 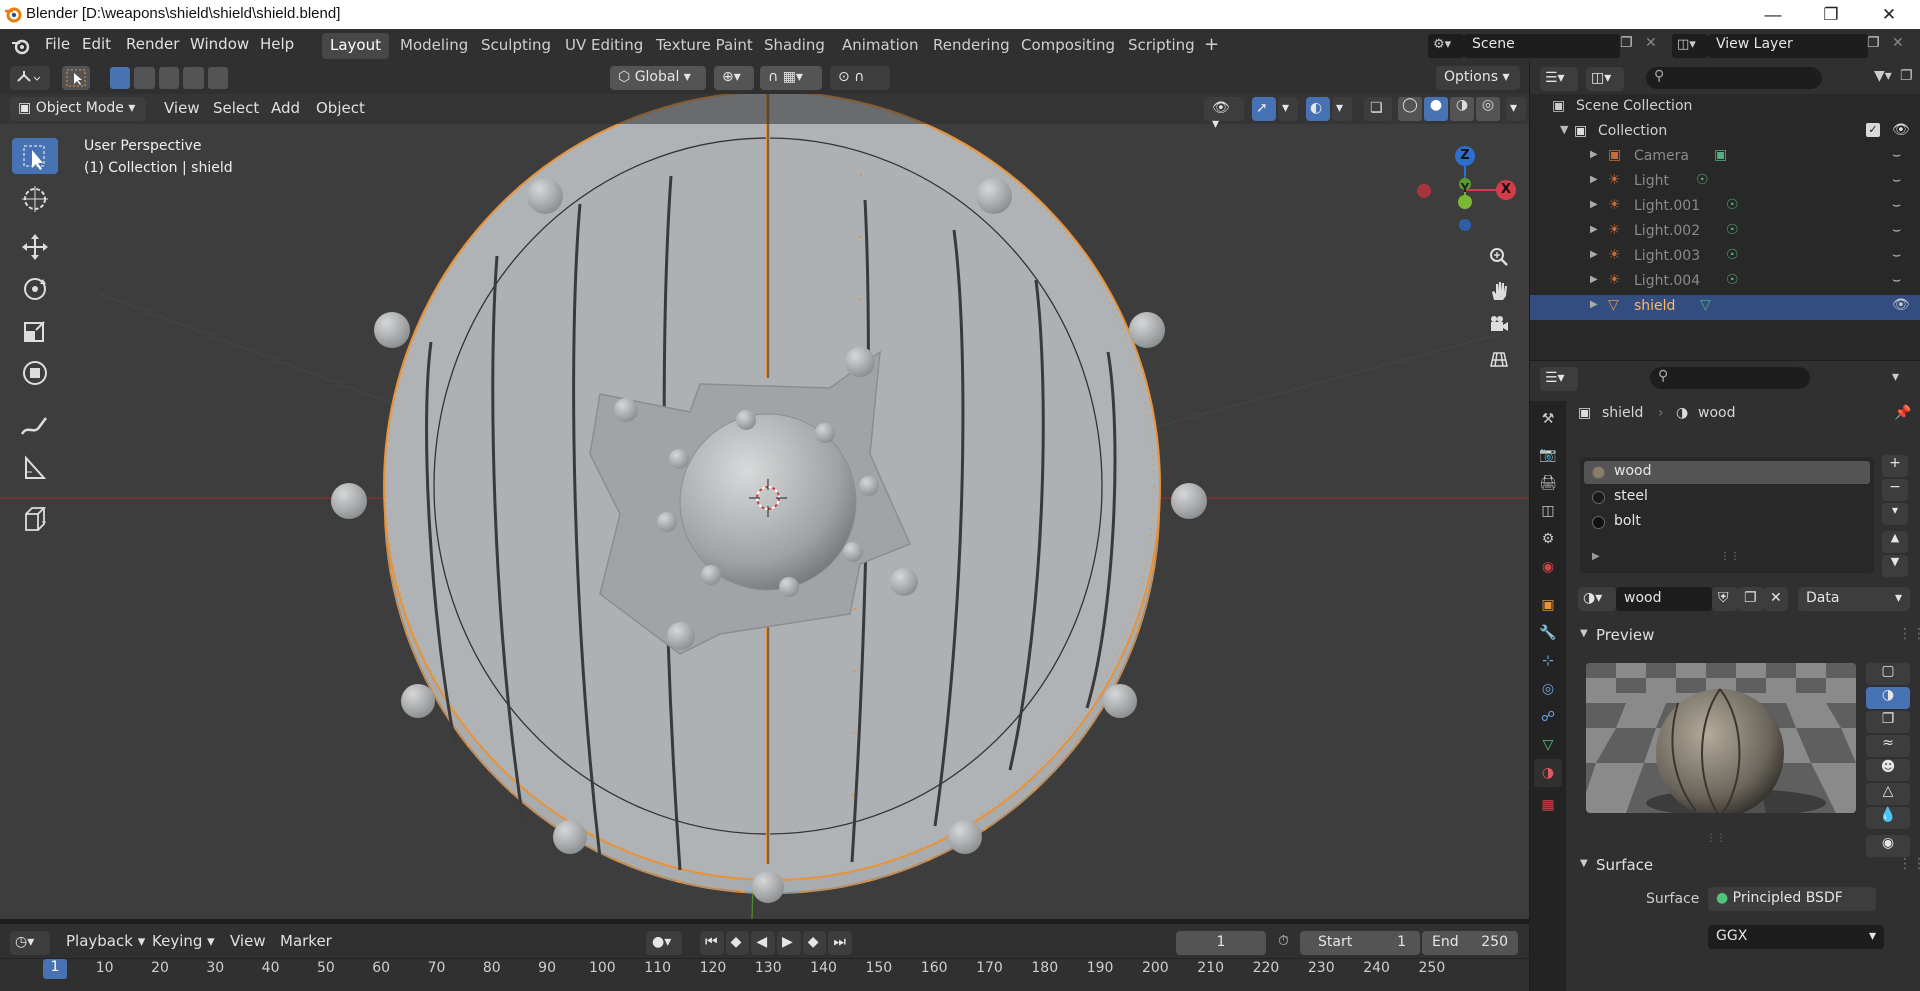 I want to click on link-dropdown: Data ▾, so click(x=1854, y=599).